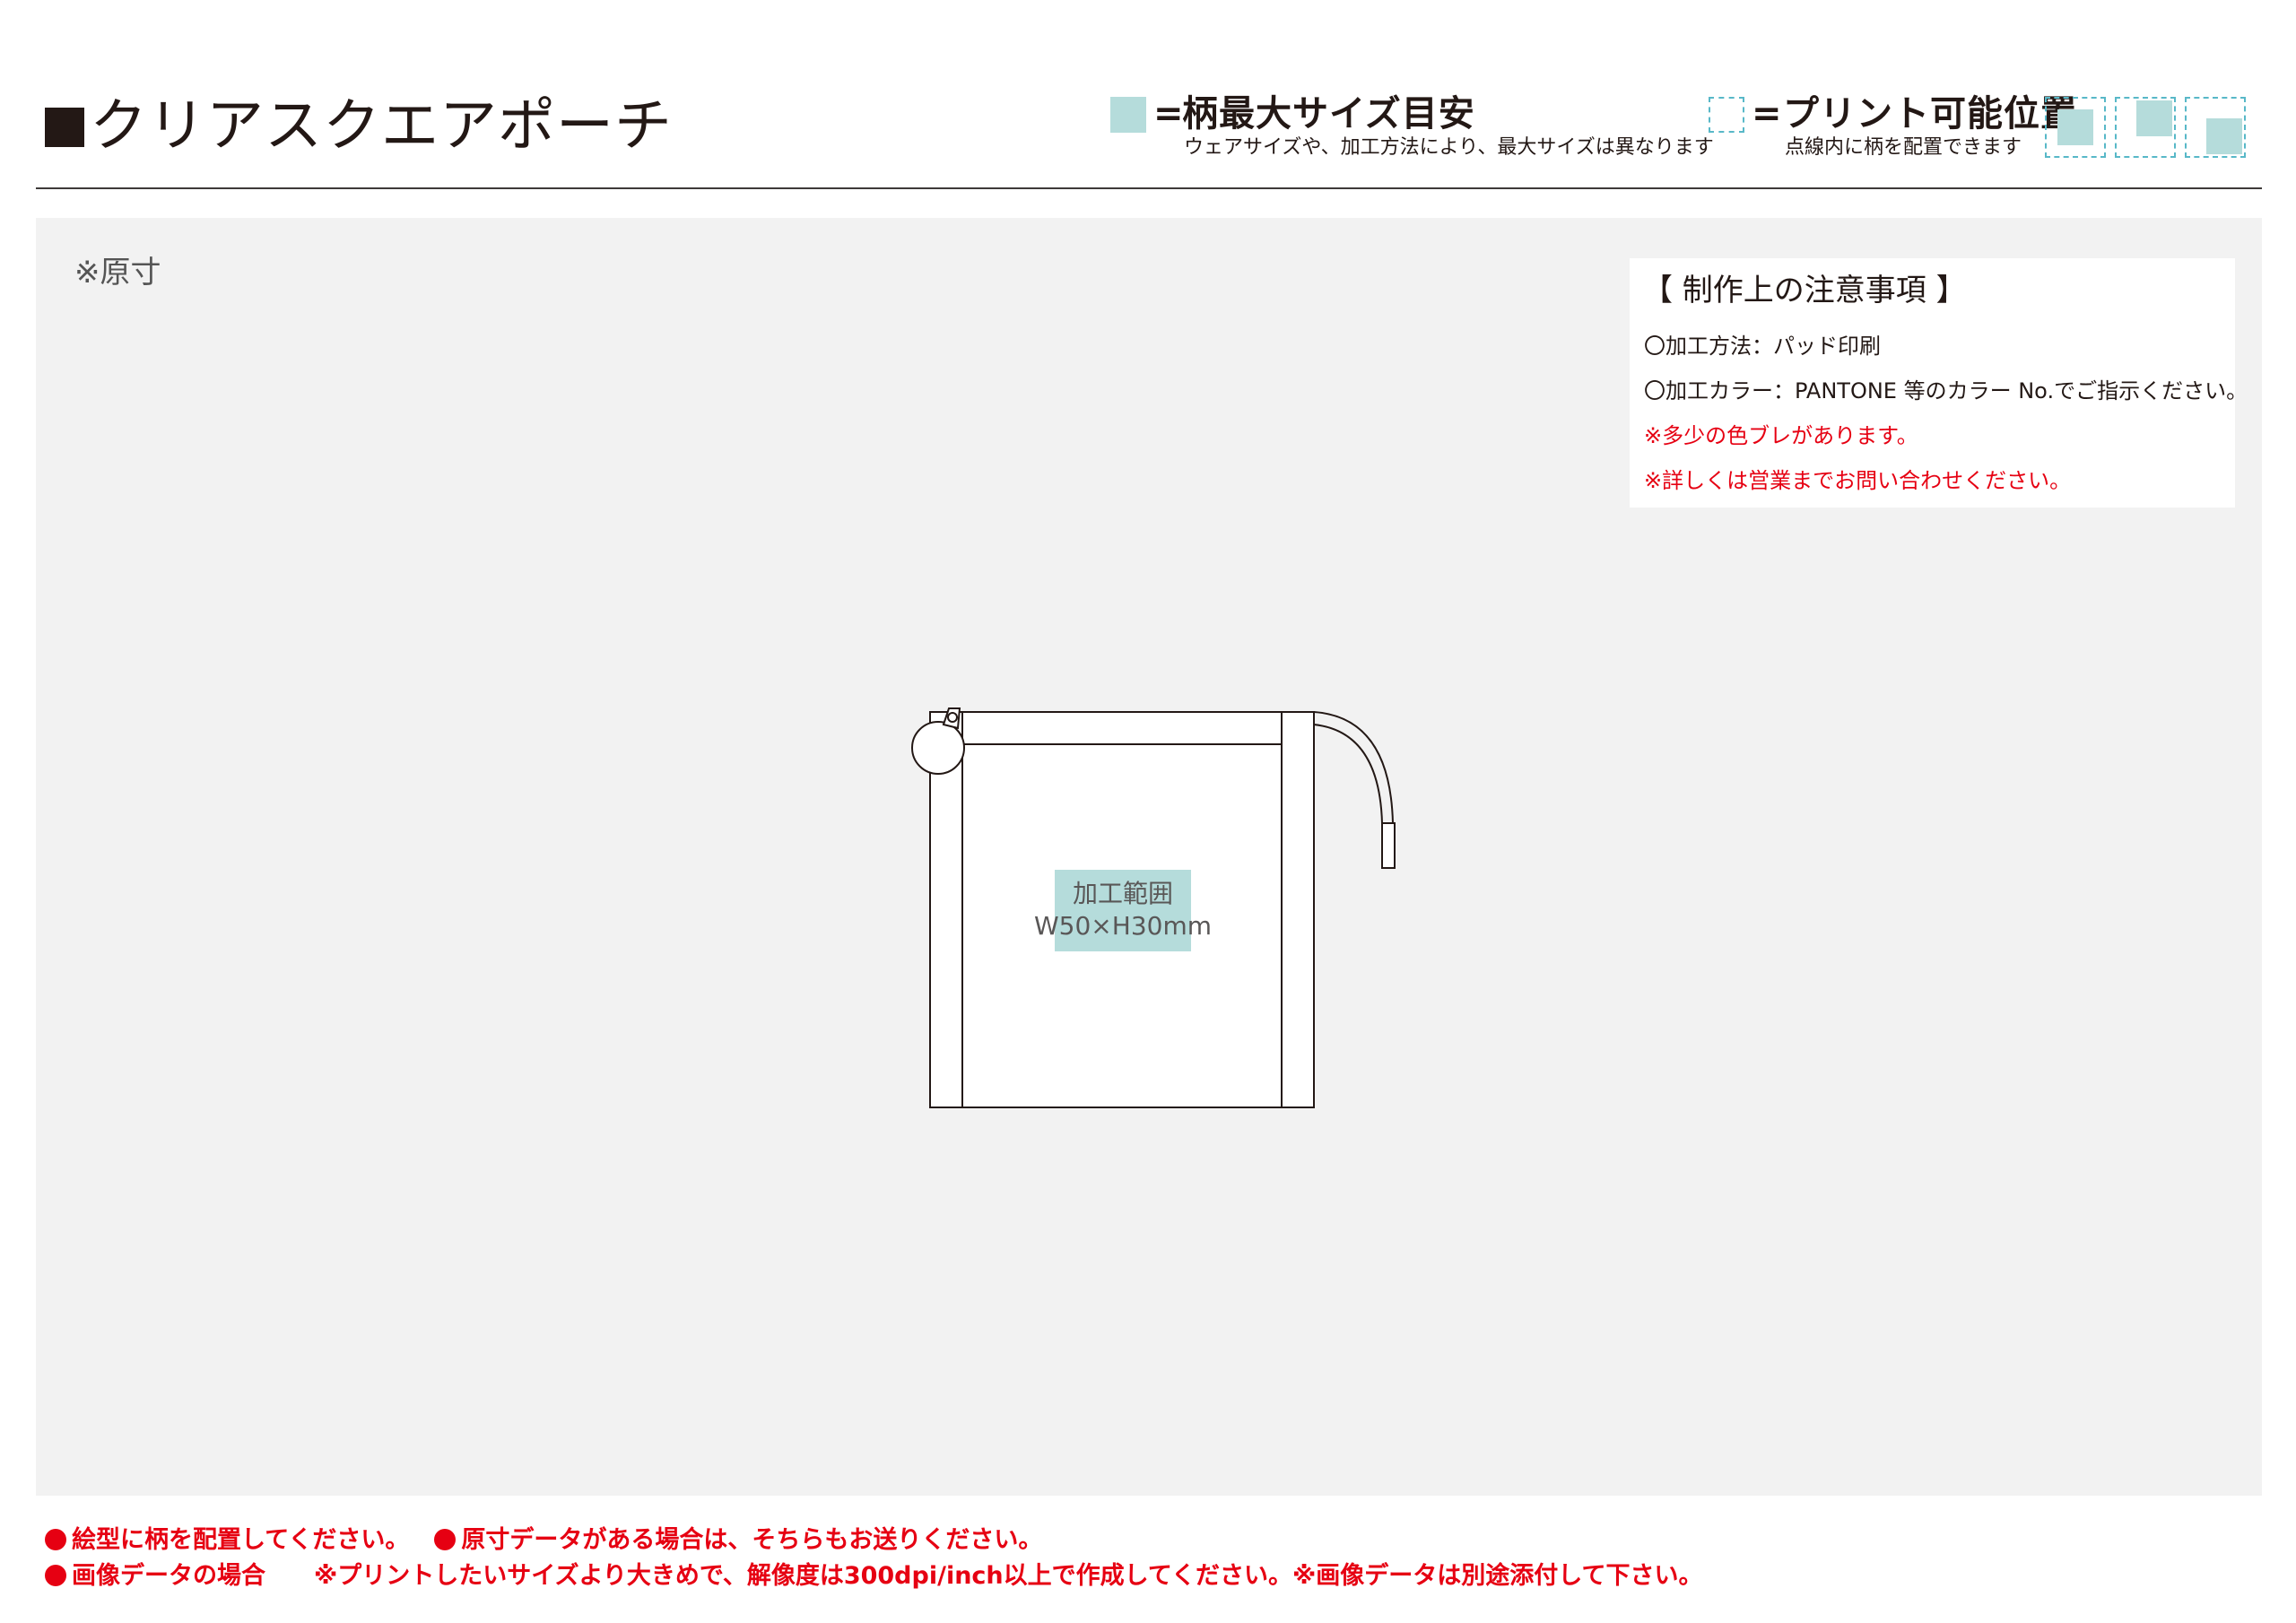 Image resolution: width=2296 pixels, height=1623 pixels. What do you see at coordinates (1762, 346) in the screenshot?
I see `notes-line-method: 〇加工方法：パッド印刷` at bounding box center [1762, 346].